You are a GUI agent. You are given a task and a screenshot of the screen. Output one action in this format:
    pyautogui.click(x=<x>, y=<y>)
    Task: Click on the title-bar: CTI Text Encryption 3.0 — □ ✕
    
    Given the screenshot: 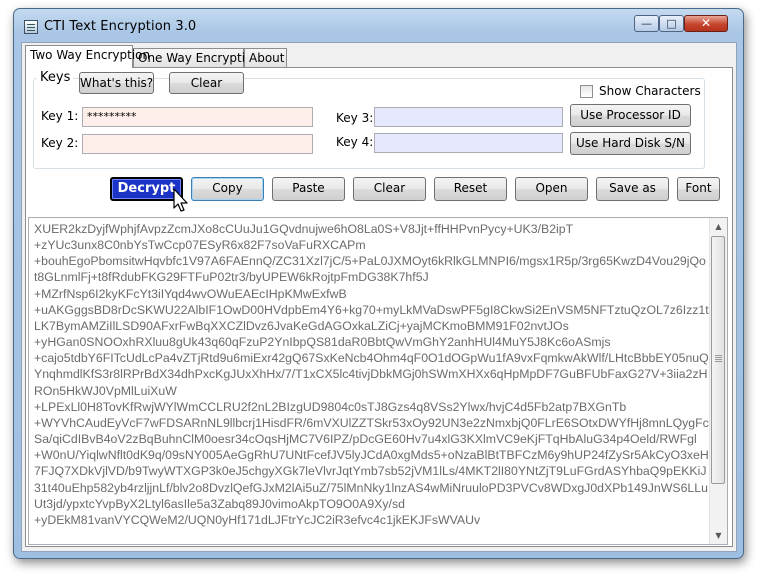 What is the action you would take?
    pyautogui.click(x=378, y=26)
    